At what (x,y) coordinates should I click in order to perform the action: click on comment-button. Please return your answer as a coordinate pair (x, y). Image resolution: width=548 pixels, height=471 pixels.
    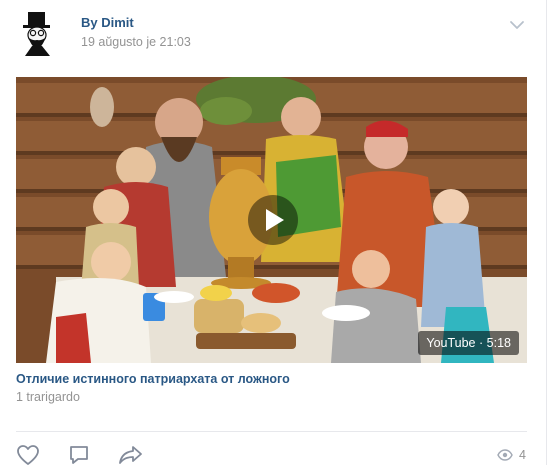
    Looking at the image, I should click on (79, 457).